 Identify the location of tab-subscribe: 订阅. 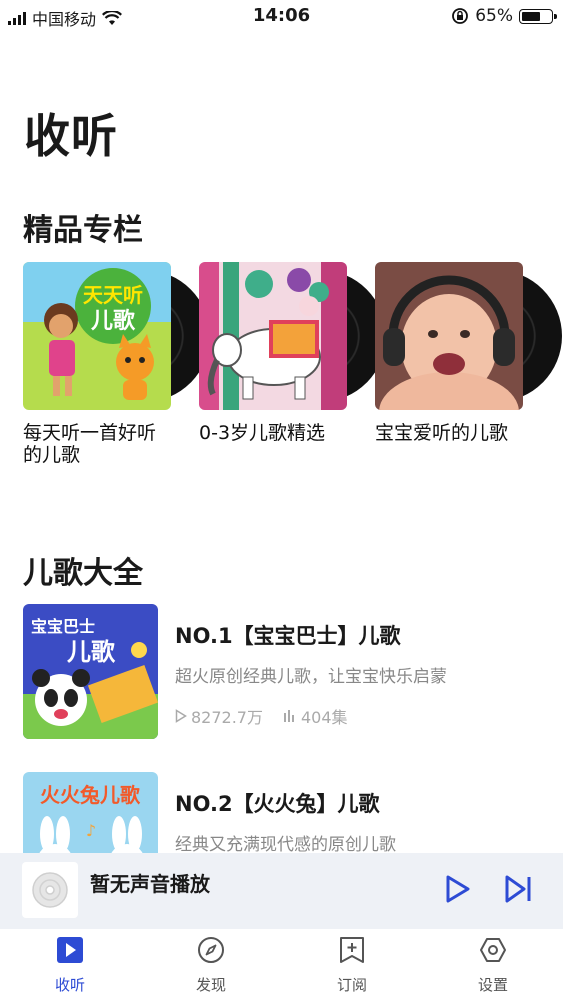
(352, 964).